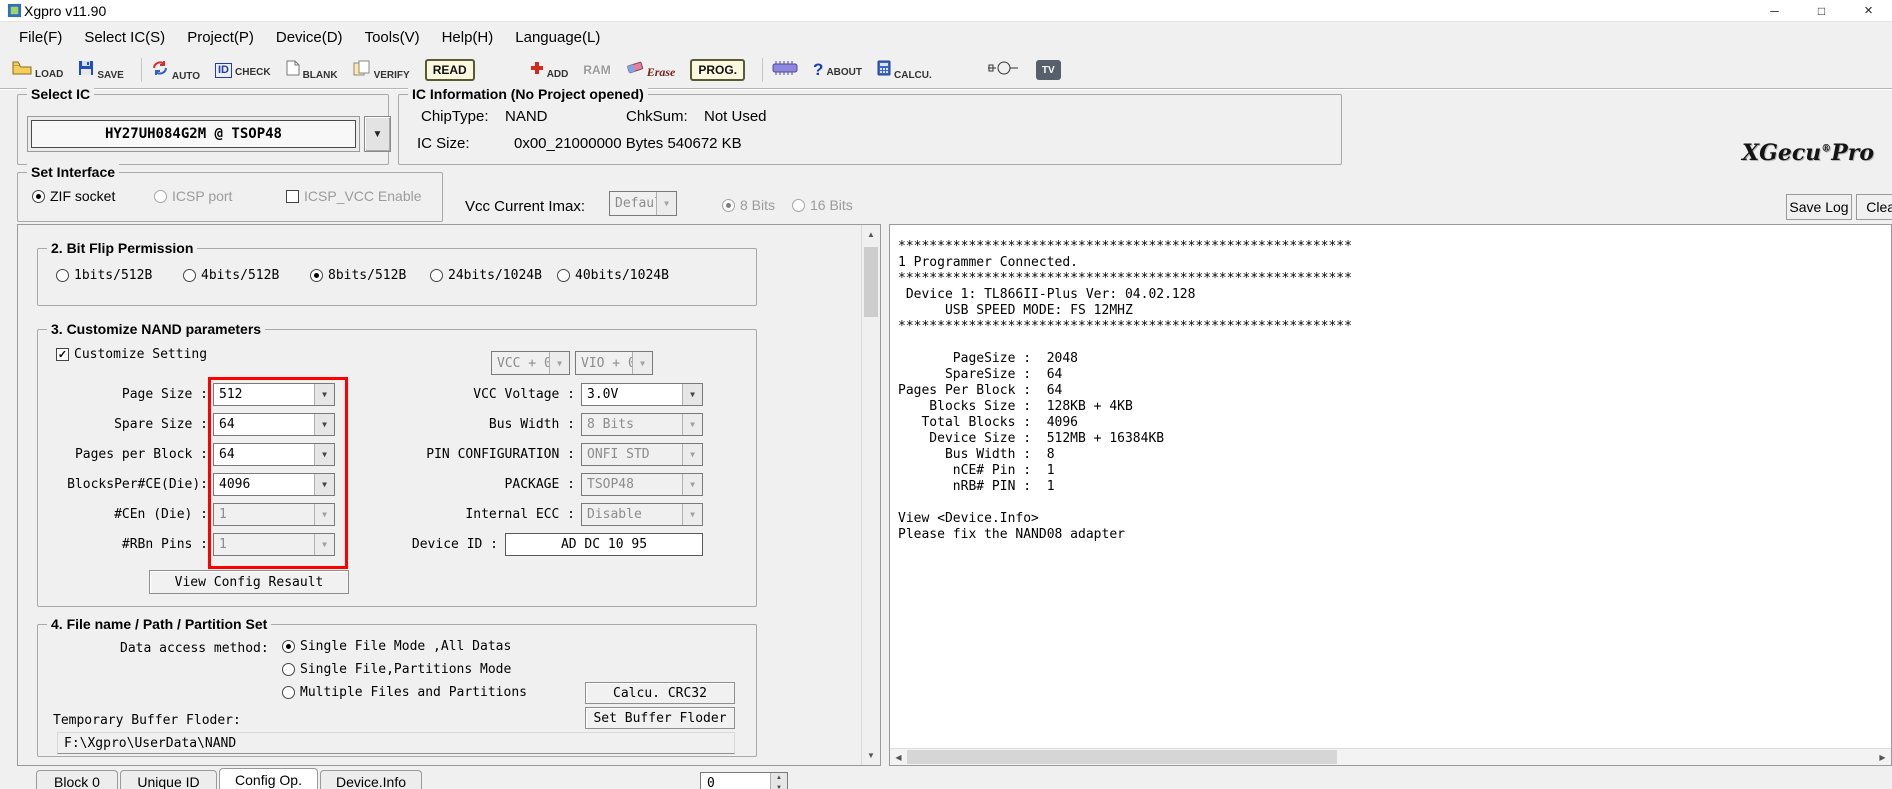 This screenshot has height=789, width=1892. Describe the element at coordinates (324, 394) in the screenshot. I see `chevron-down-icon: ▼` at that location.